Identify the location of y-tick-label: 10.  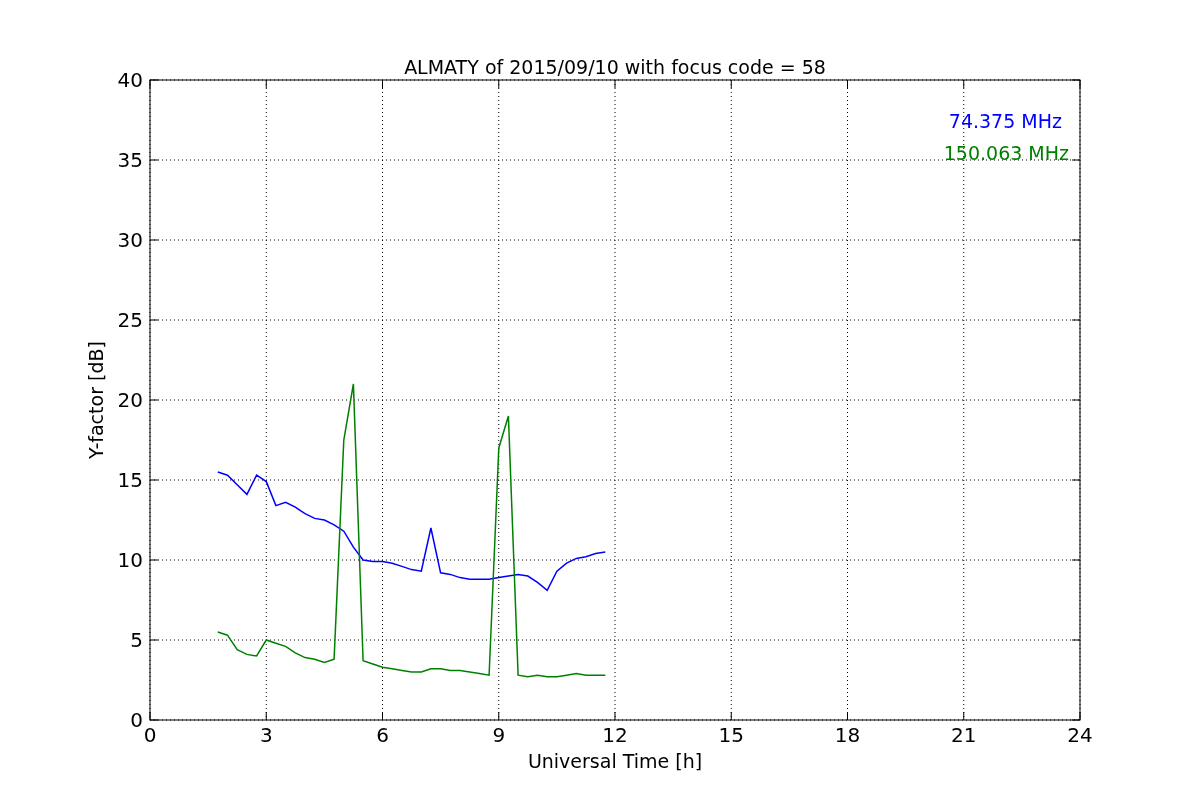
(130, 560).